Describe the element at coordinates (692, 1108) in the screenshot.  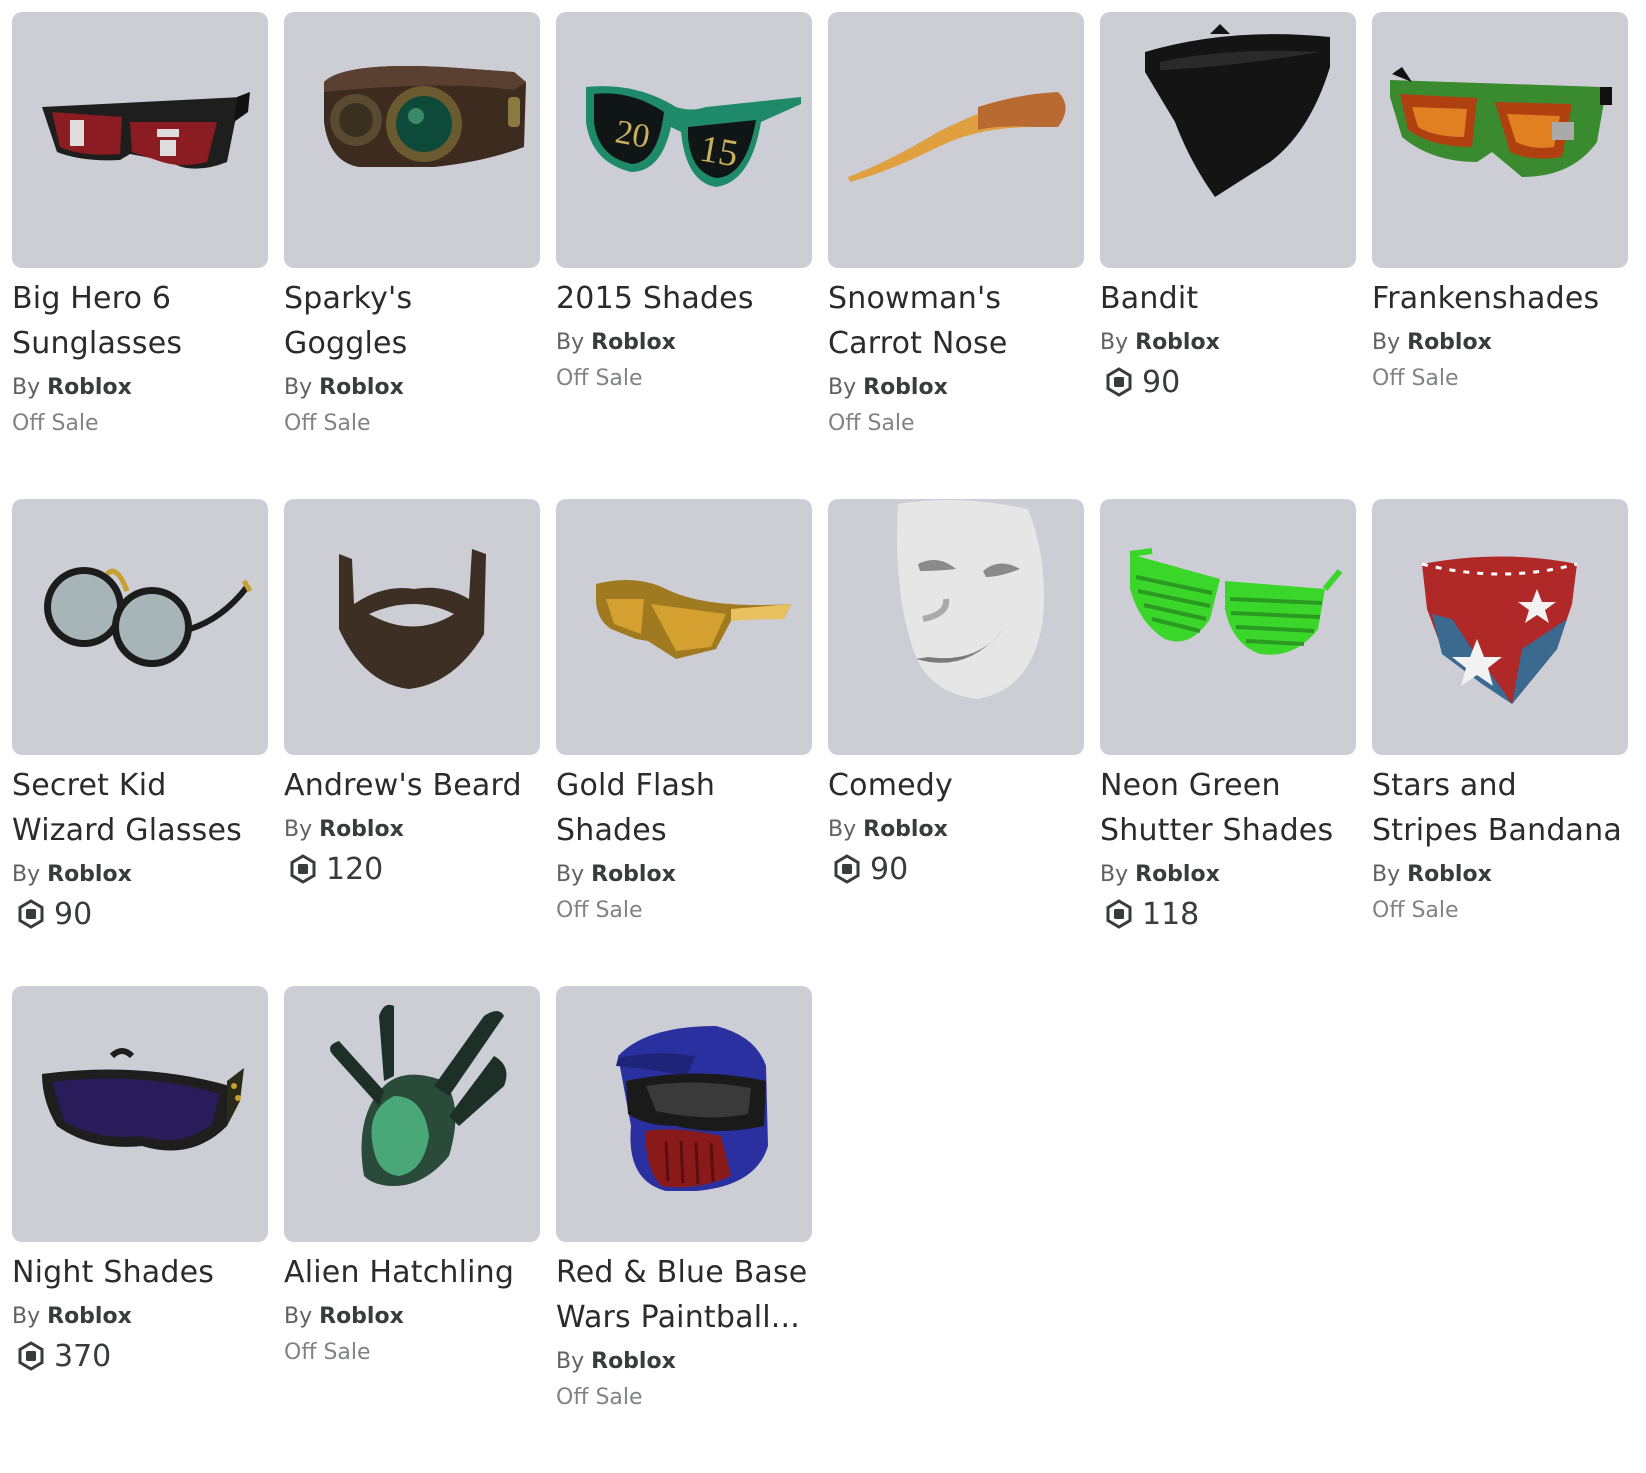
I see `paintball-helmet-icon` at that location.